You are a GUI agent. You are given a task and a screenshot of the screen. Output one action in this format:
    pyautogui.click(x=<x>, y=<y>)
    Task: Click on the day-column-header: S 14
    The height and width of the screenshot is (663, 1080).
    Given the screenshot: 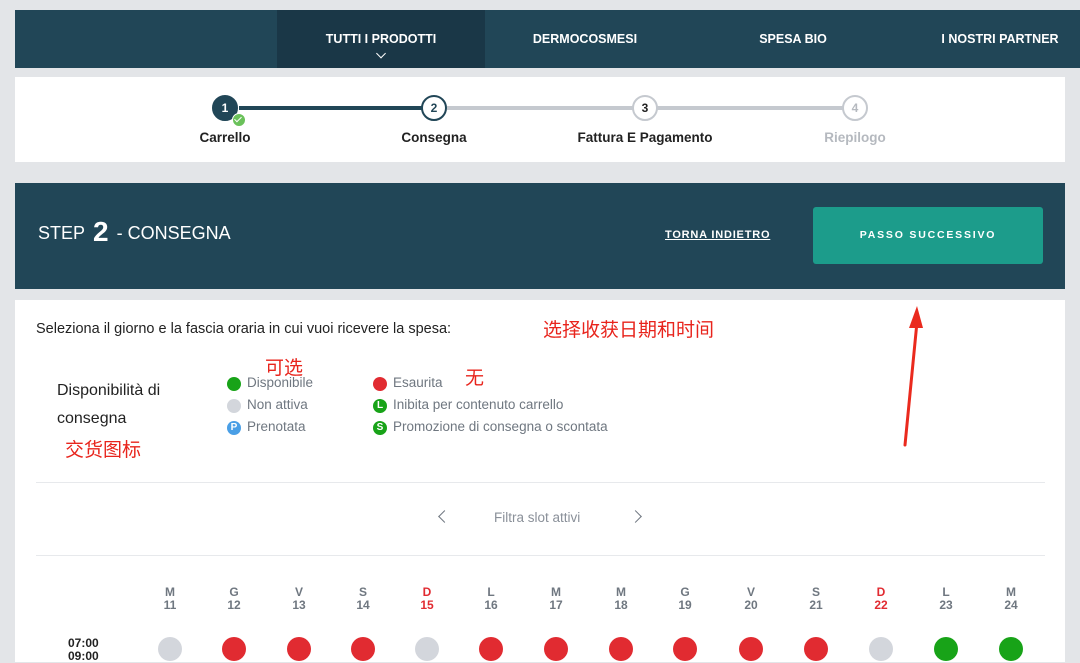 What is the action you would take?
    pyautogui.click(x=363, y=599)
    